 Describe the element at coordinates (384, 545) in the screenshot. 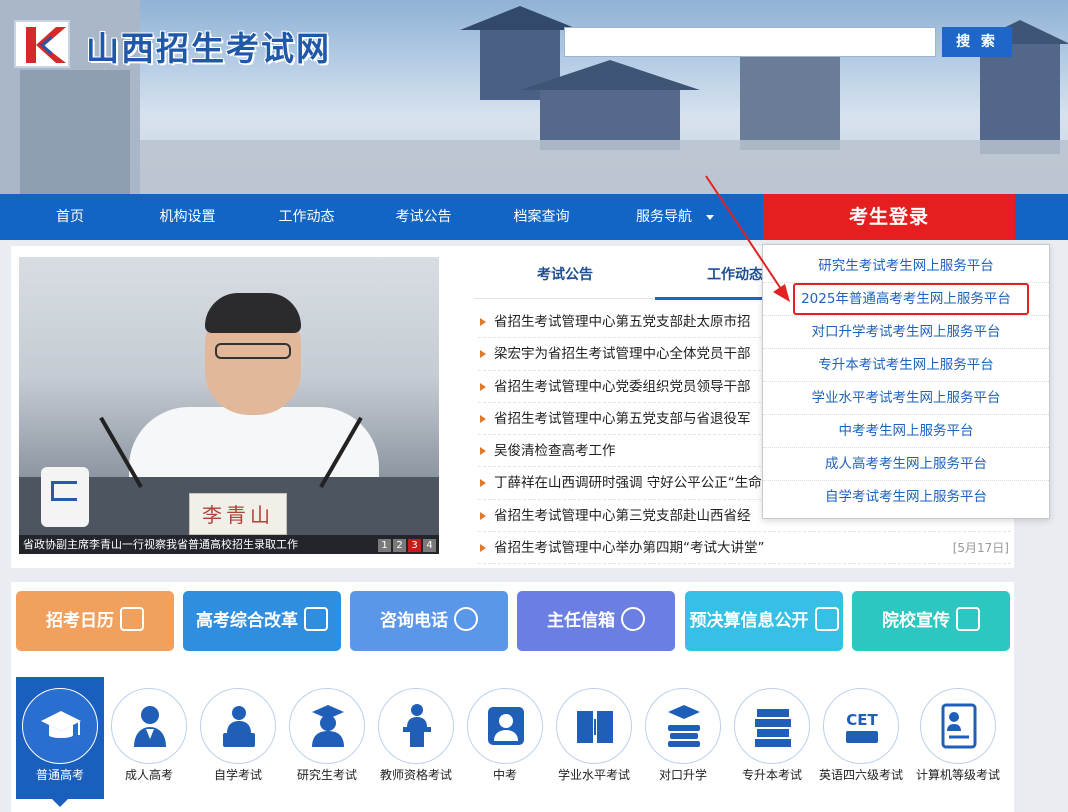

I see `slideshow-page-1: 1` at that location.